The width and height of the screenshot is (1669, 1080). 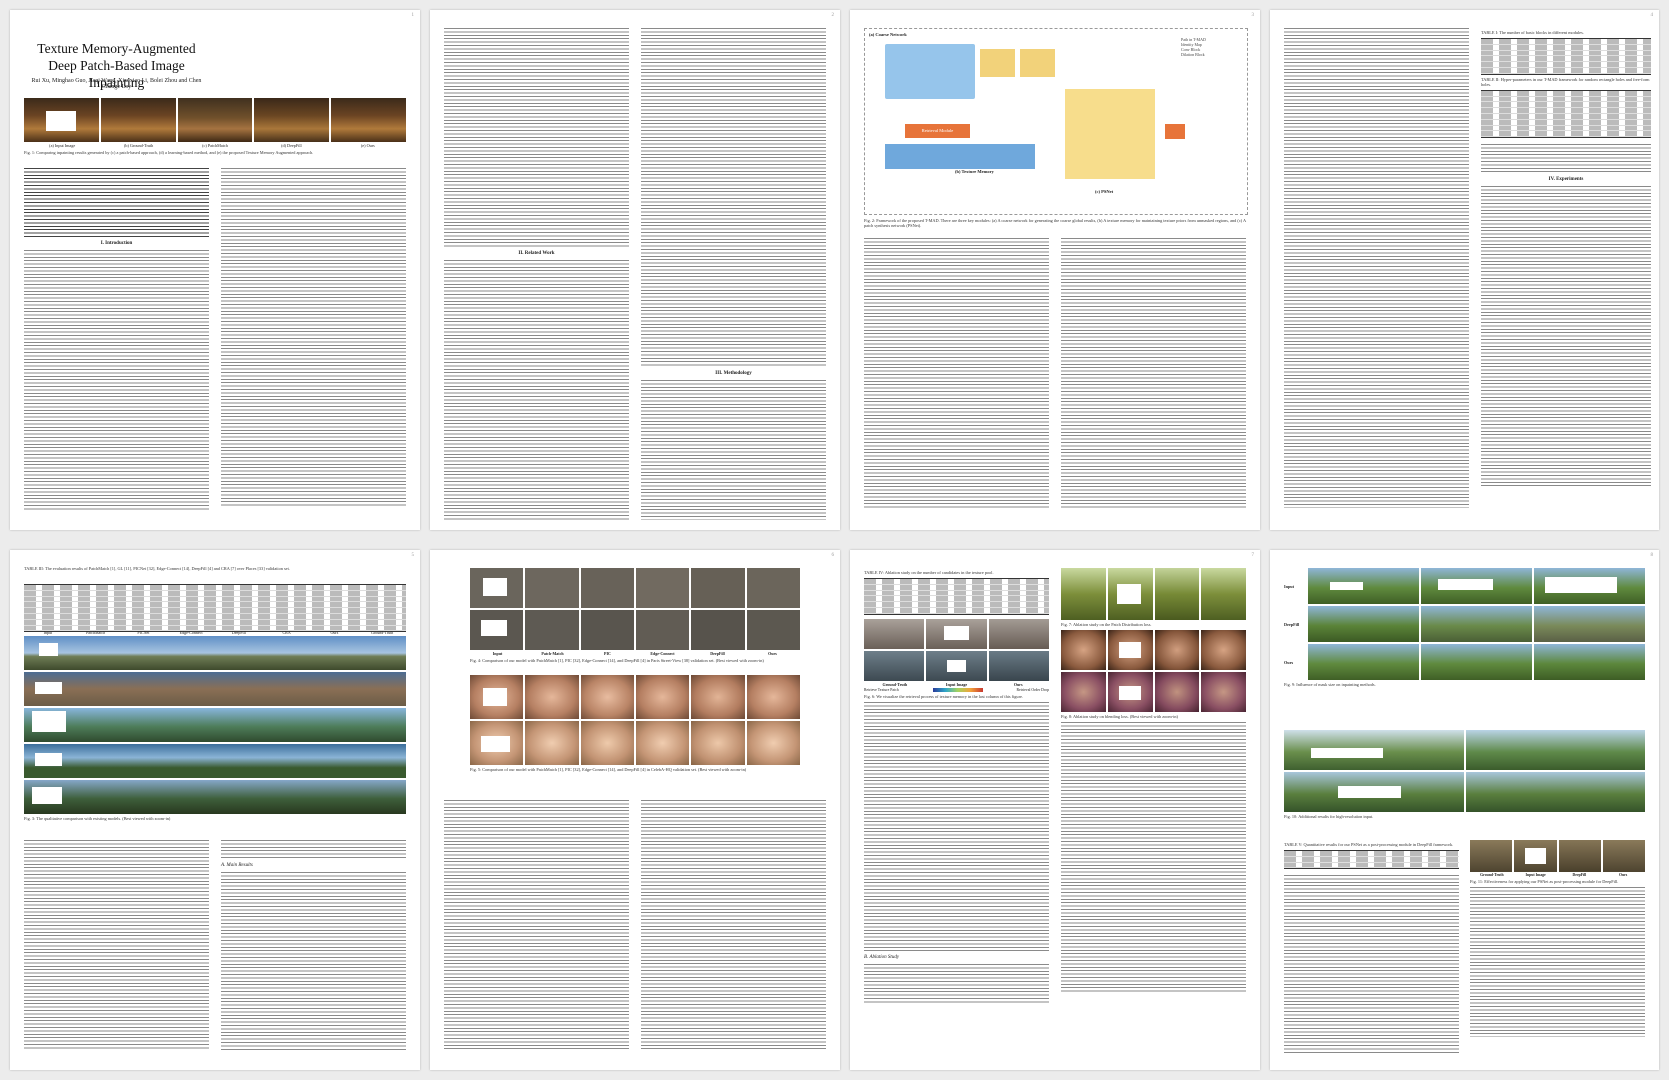 I want to click on page1-left-column: I. Introduction, so click(x=116, y=339).